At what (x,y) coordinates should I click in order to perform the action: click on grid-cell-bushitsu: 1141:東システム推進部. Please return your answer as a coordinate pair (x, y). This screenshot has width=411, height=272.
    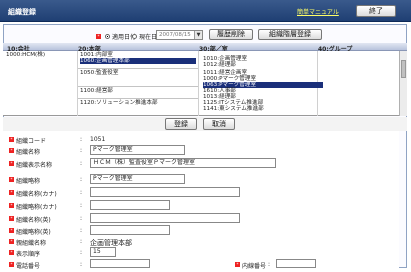
    Looking at the image, I should click on (233, 109).